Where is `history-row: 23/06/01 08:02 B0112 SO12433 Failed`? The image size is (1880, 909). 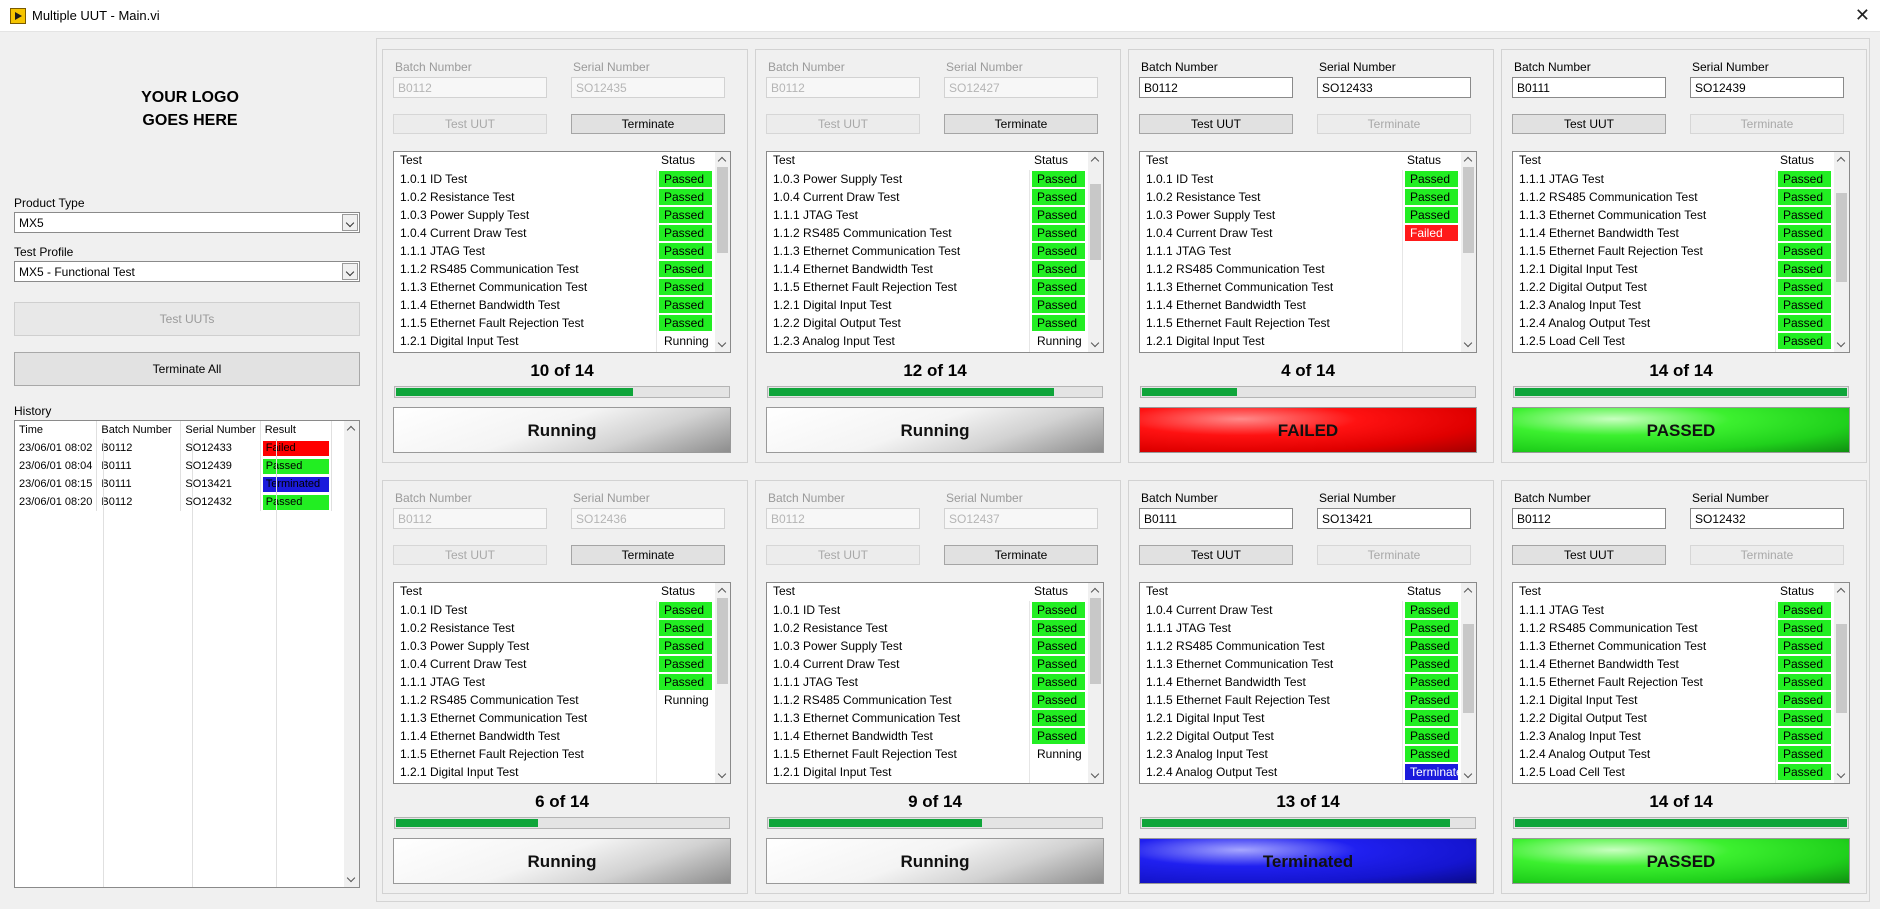 history-row: 23/06/01 08:02 B0112 SO12433 Failed is located at coordinates (173, 448).